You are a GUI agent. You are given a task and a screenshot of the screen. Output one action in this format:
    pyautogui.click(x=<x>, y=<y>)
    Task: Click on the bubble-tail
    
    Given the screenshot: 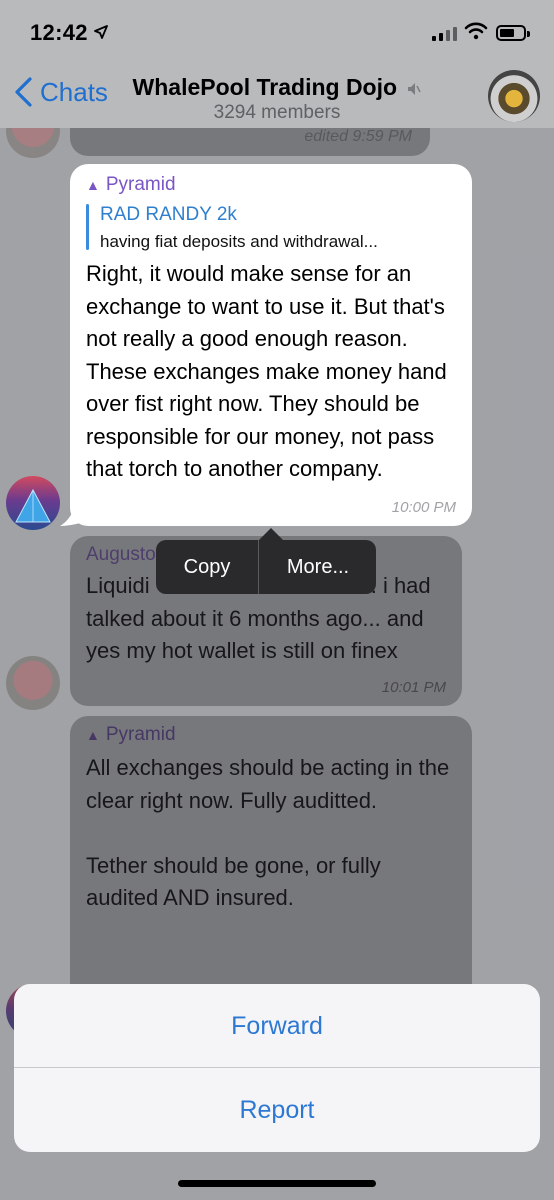 What is the action you would take?
    pyautogui.click(x=72, y=517)
    